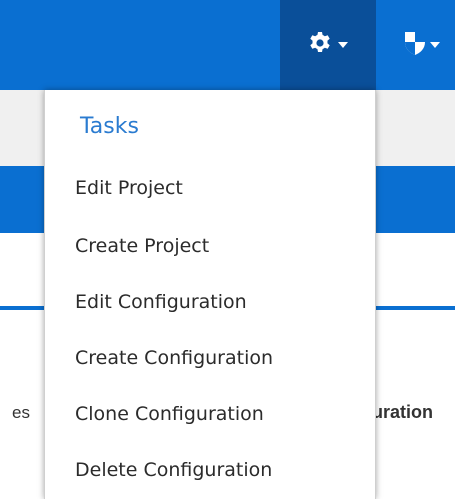 The width and height of the screenshot is (455, 499). Describe the element at coordinates (169, 414) in the screenshot. I see `menu-item-clone-configuration: Clone Configuration` at that location.